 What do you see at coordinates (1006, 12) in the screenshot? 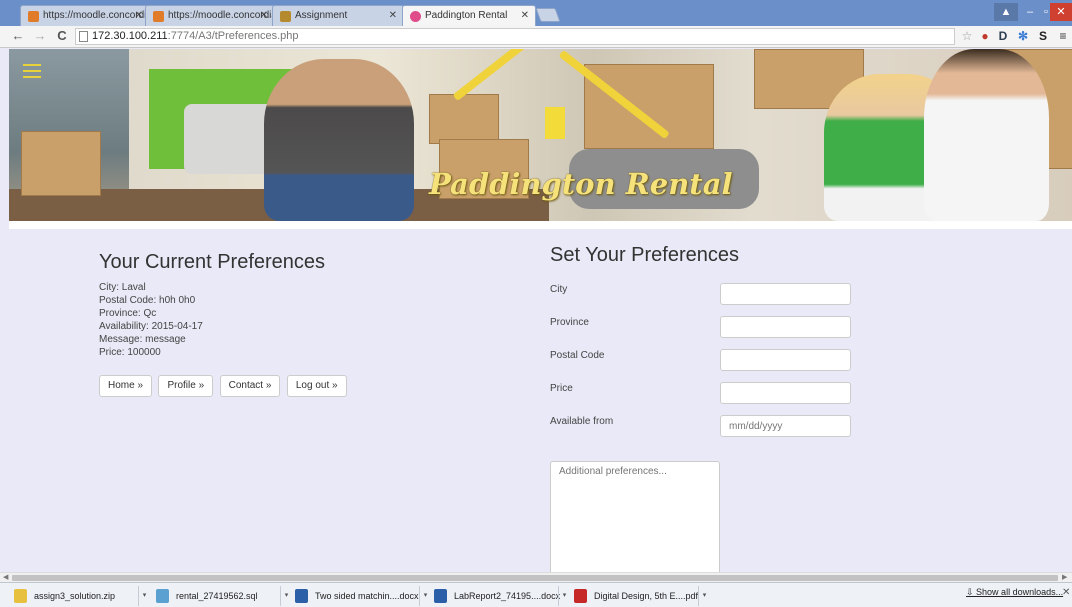
I see `user-profile-icon: ▲` at bounding box center [1006, 12].